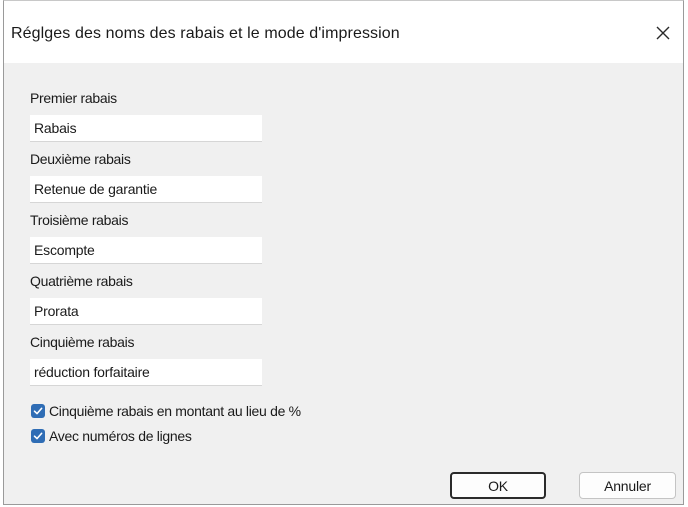  What do you see at coordinates (146, 372) in the screenshot?
I see `fifth-discount-input` at bounding box center [146, 372].